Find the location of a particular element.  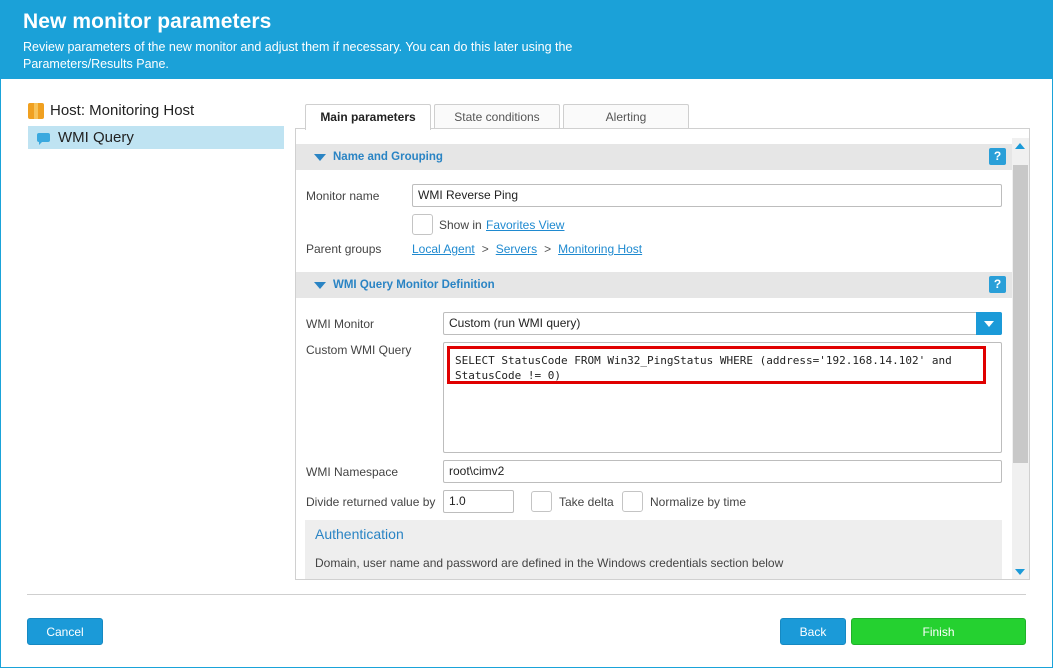

section-name-and-grouping-title: Name and Grouping is located at coordinates (388, 157).